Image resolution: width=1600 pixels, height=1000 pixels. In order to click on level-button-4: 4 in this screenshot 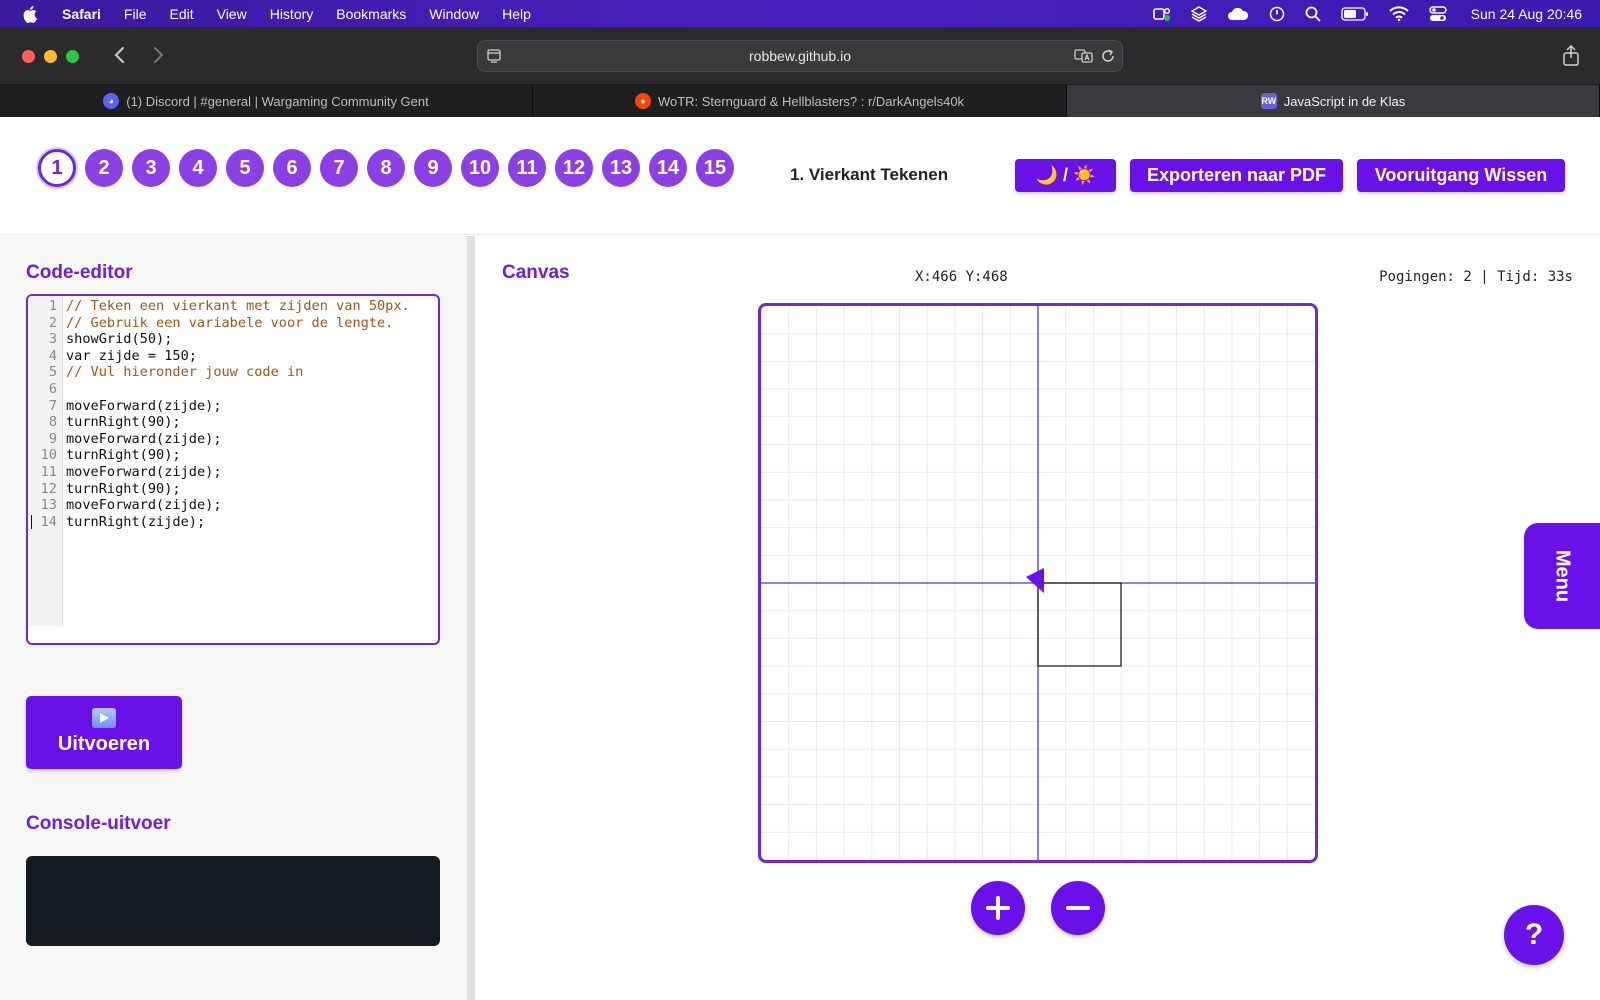, I will do `click(198, 168)`.